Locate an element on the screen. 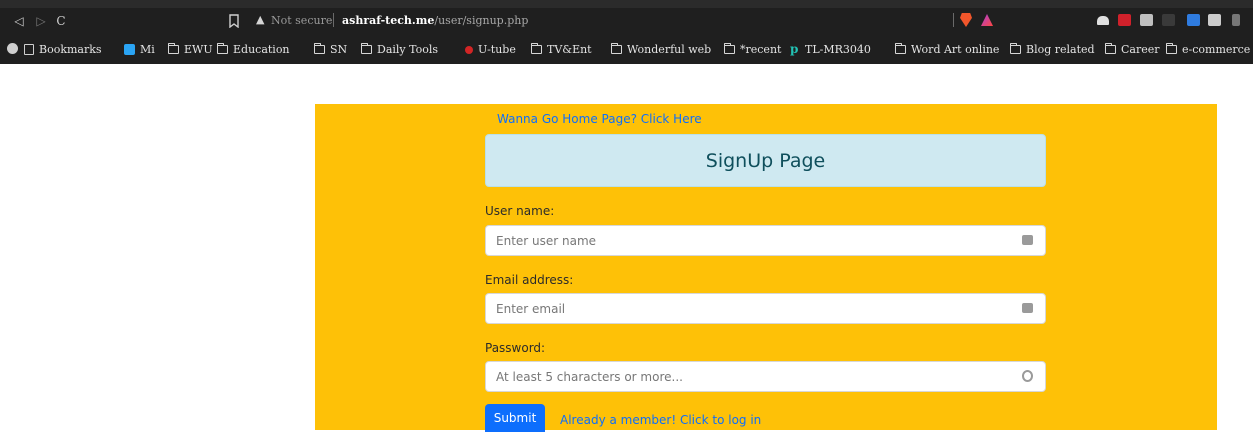  forward-icon: ▷ is located at coordinates (41, 21).